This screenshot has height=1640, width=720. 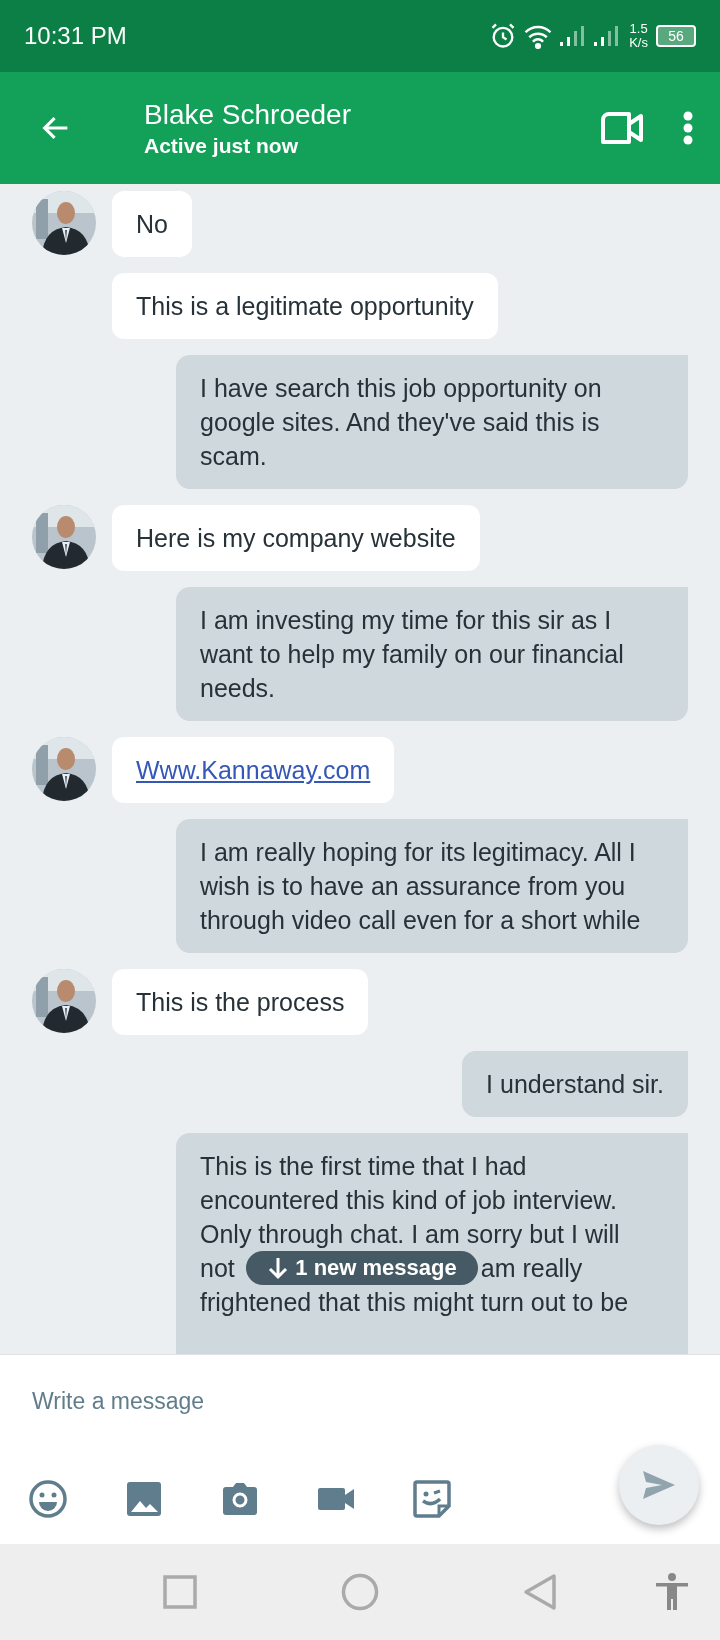 I want to click on message-text: encountered this kind of job interview., so click(x=408, y=1200).